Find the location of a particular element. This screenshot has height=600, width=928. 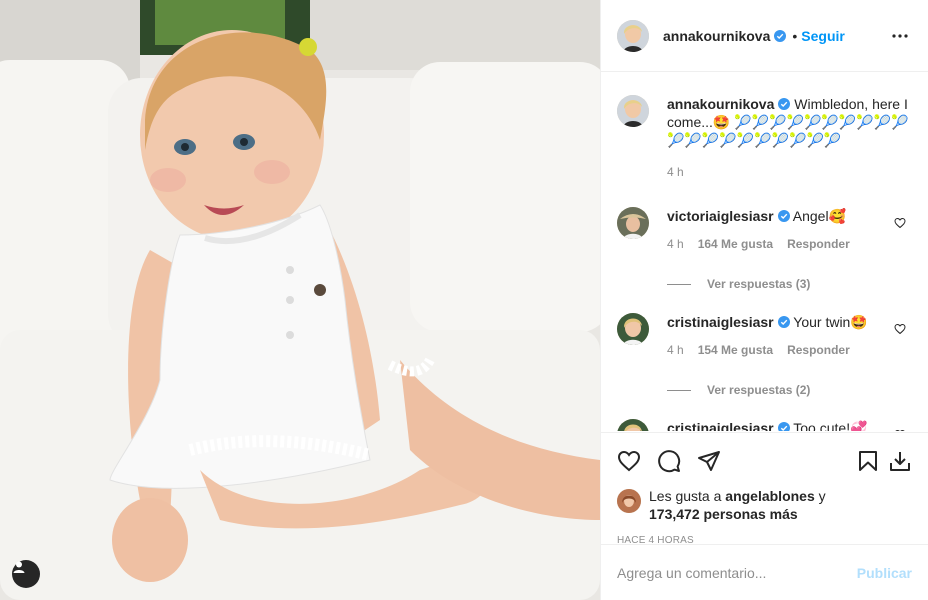

comment-item: cristinaiglesiasr Too cute!💞 is located at coordinates (764, 425).